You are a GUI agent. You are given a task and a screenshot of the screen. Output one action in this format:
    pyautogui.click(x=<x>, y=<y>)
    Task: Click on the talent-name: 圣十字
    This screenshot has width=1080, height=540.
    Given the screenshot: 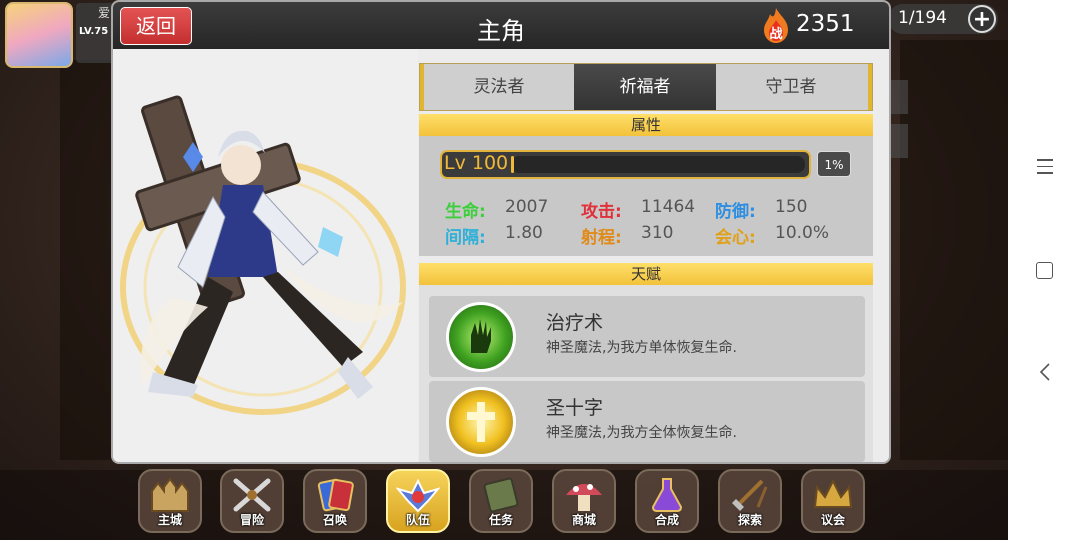 What is the action you would take?
    pyautogui.click(x=575, y=408)
    